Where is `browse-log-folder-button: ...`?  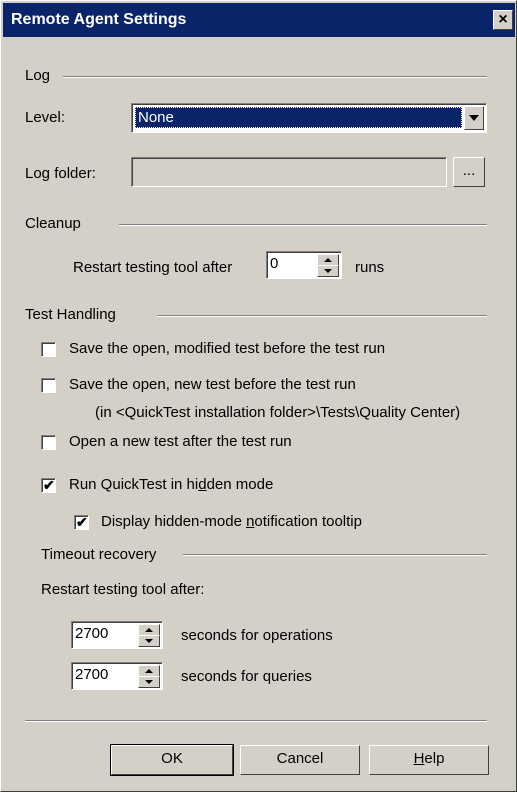 browse-log-folder-button: ... is located at coordinates (469, 172).